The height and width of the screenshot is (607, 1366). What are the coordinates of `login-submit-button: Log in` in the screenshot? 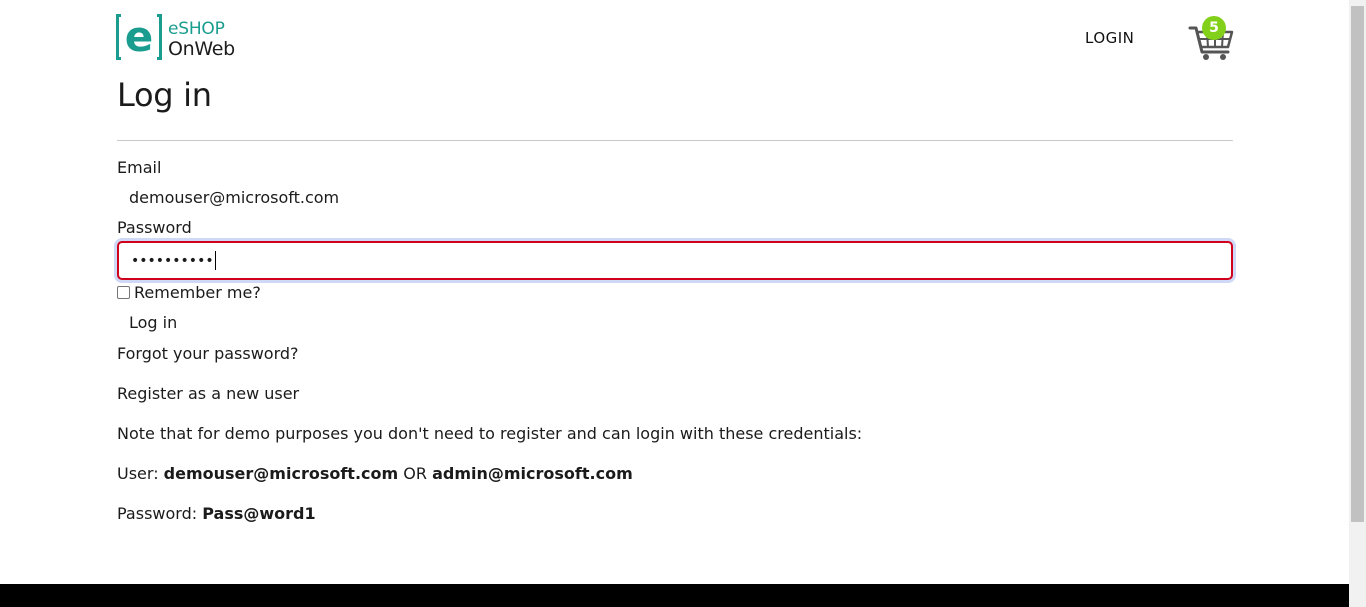 It's located at (153, 322).